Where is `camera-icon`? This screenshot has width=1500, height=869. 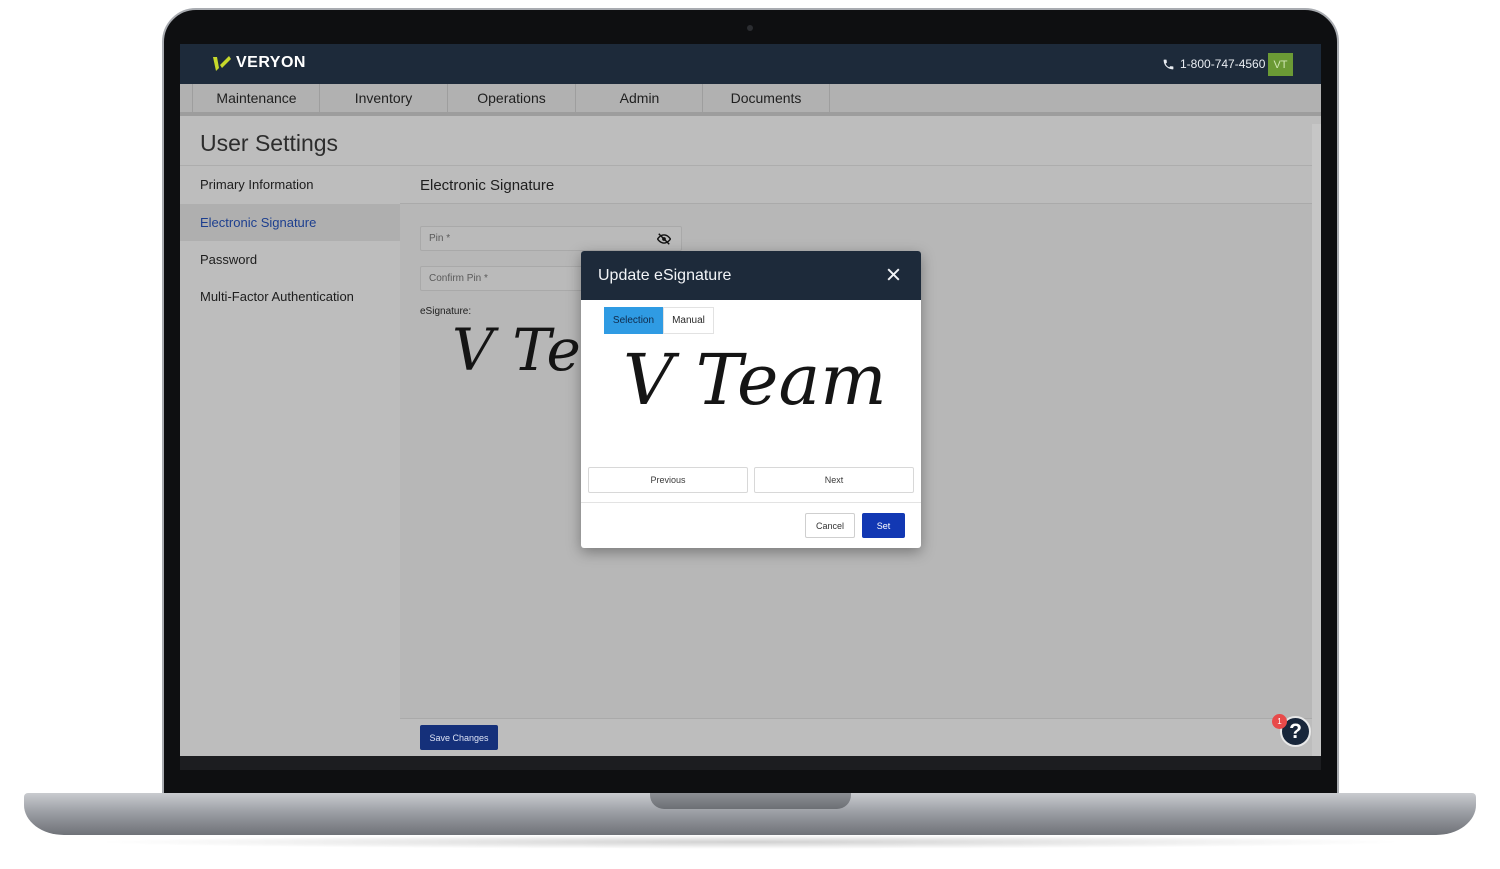
camera-icon is located at coordinates (750, 28).